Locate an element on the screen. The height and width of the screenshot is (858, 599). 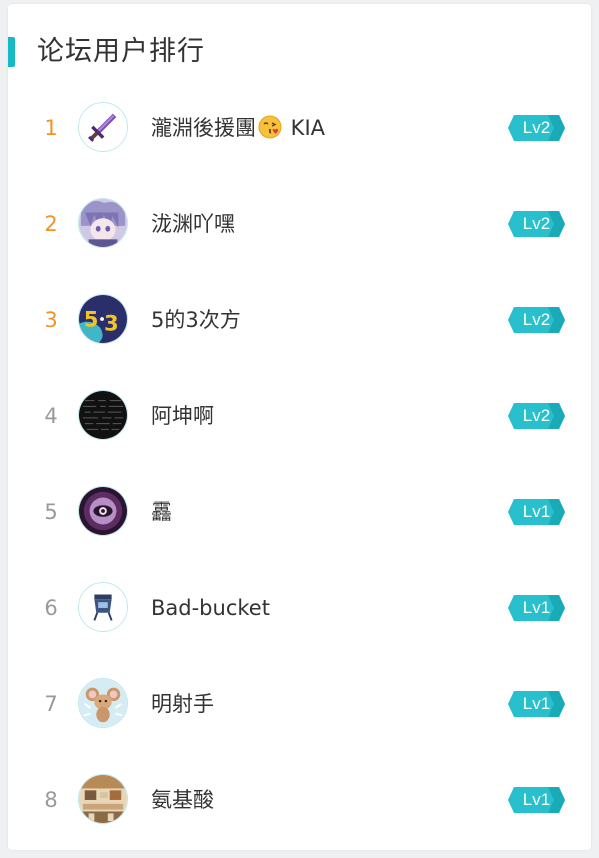
username-text: 瀧淵後援團 is located at coordinates (203, 128).